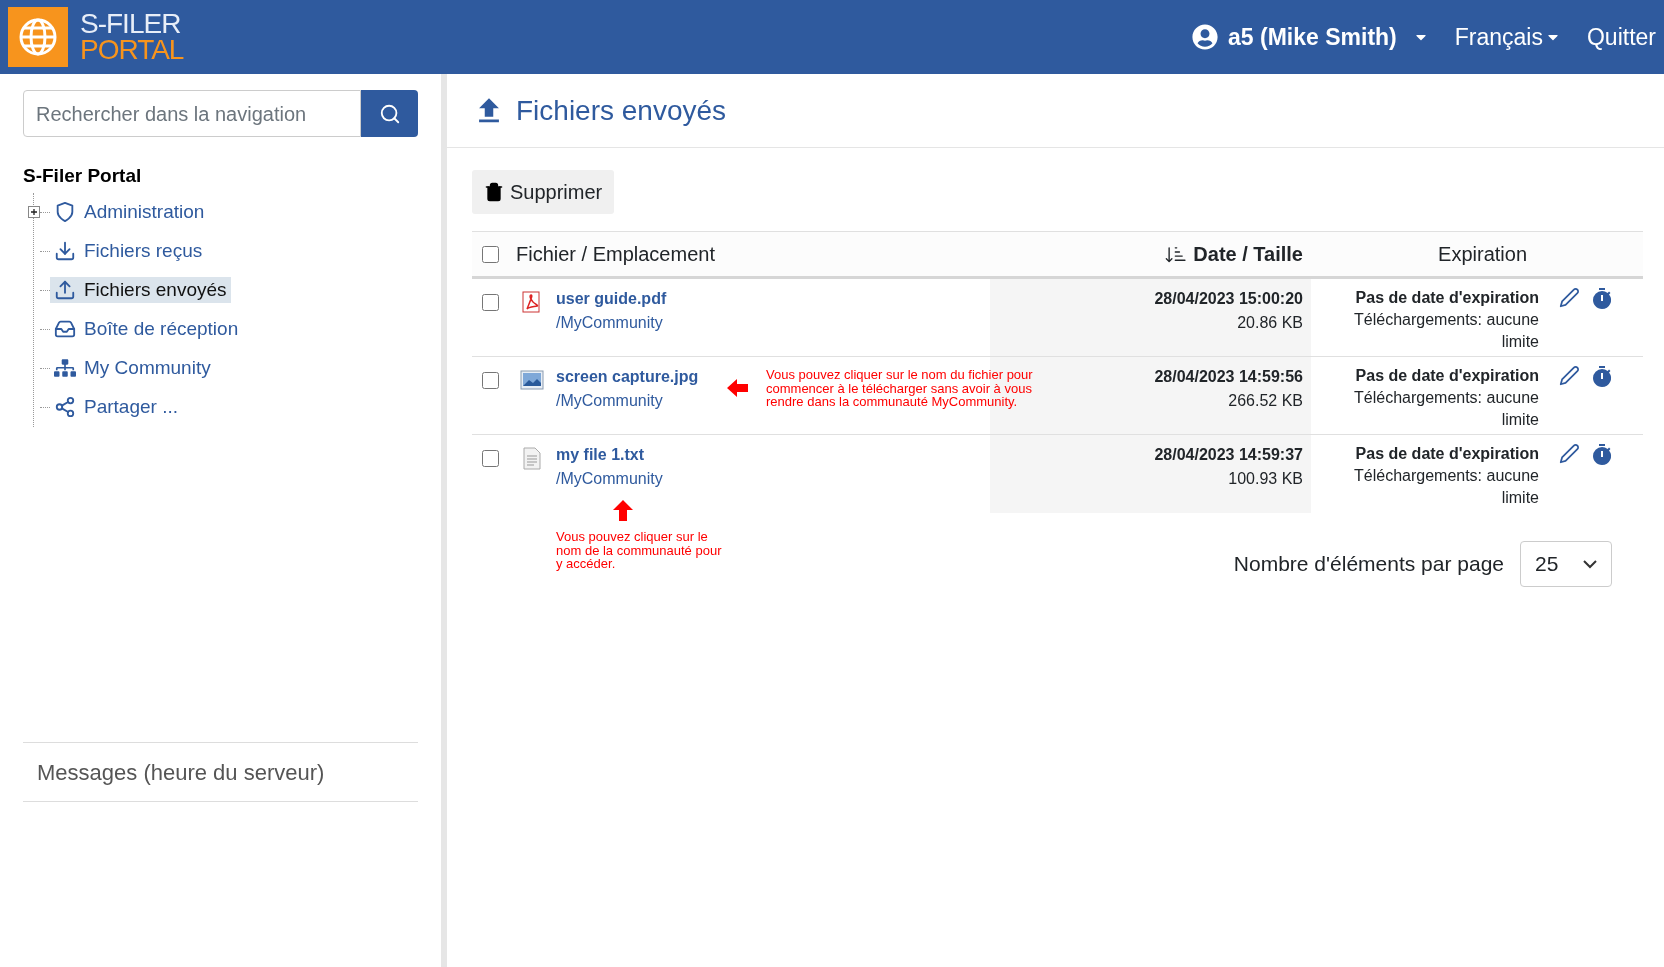 This screenshot has height=967, width=1664. I want to click on user-menu: a5 (Mike Smith), so click(1310, 37).